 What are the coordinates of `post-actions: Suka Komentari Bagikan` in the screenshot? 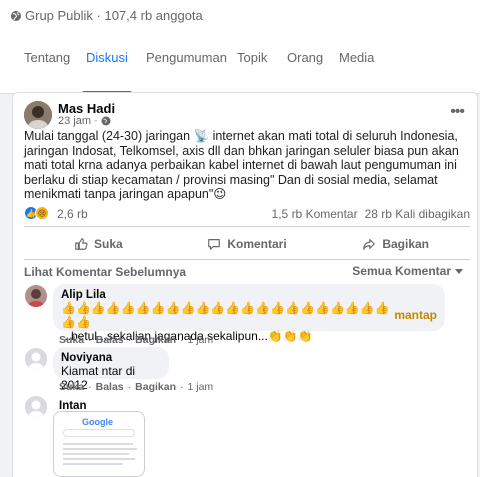 It's located at (247, 244).